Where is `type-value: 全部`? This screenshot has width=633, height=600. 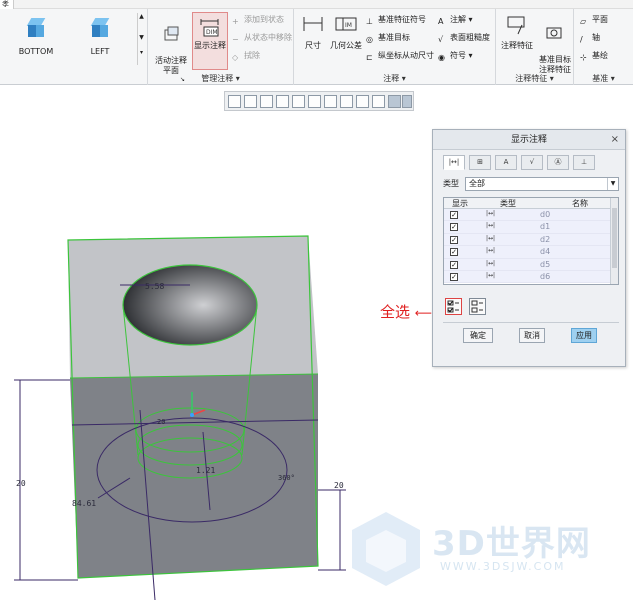
type-value: 全部 is located at coordinates (477, 183).